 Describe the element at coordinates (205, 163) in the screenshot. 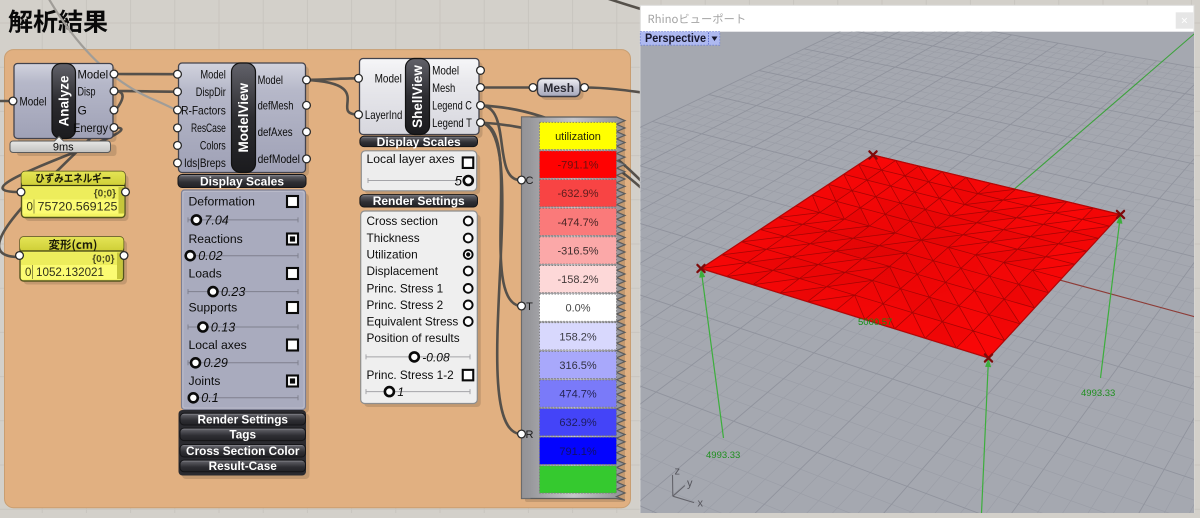

I see `svg-text: Ids|Breps` at that location.